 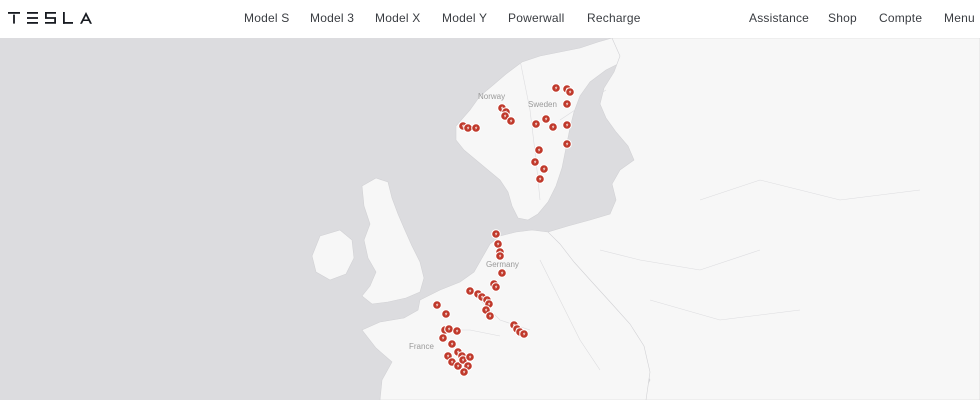 I want to click on label-germany: Germany, so click(x=502, y=264).